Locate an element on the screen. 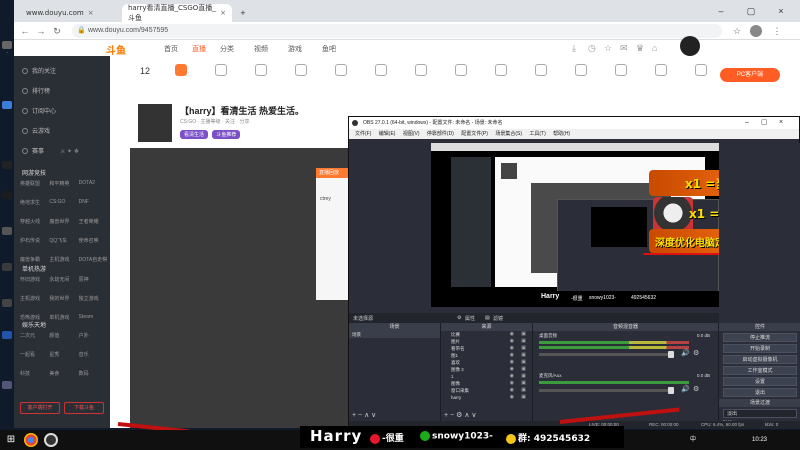 The height and width of the screenshot is (450, 800). star-icon: ☆ is located at coordinates (608, 48).